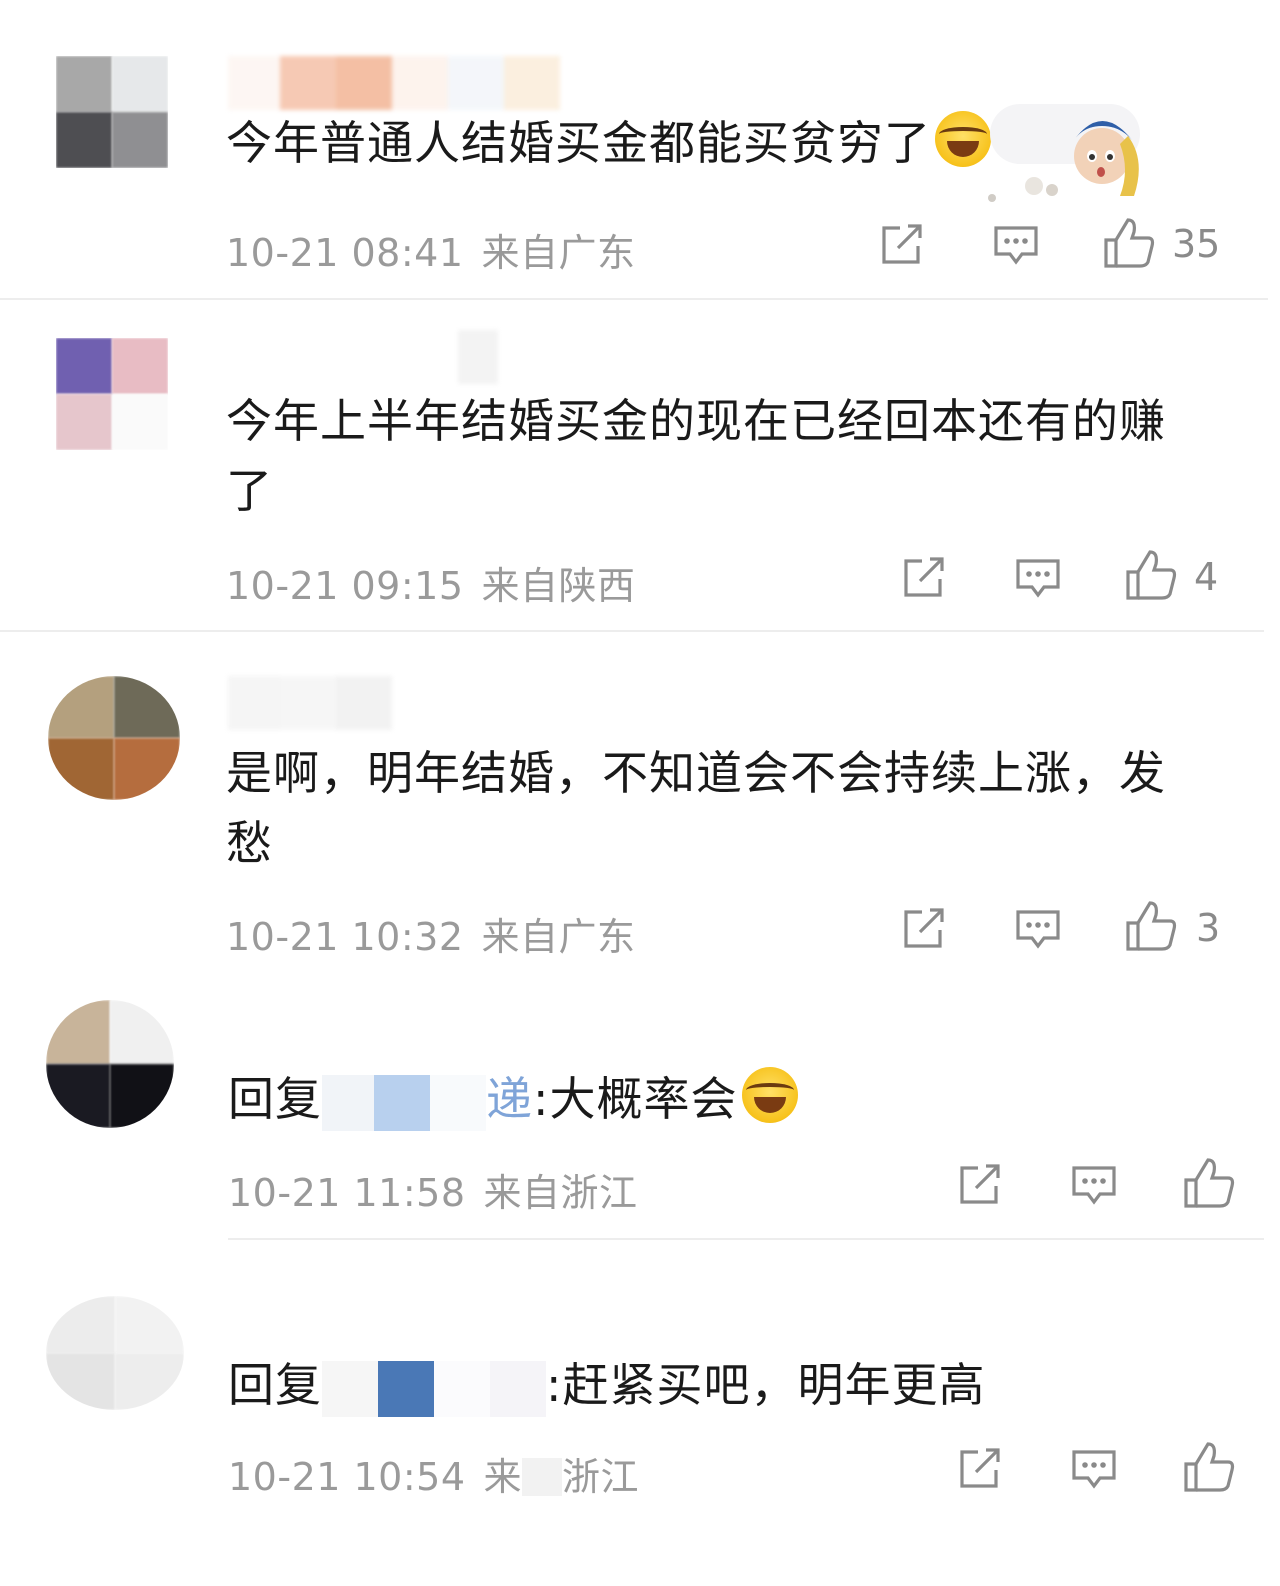  I want to click on comment-meta: 10-21 10:32 来自广东, so click(431, 933).